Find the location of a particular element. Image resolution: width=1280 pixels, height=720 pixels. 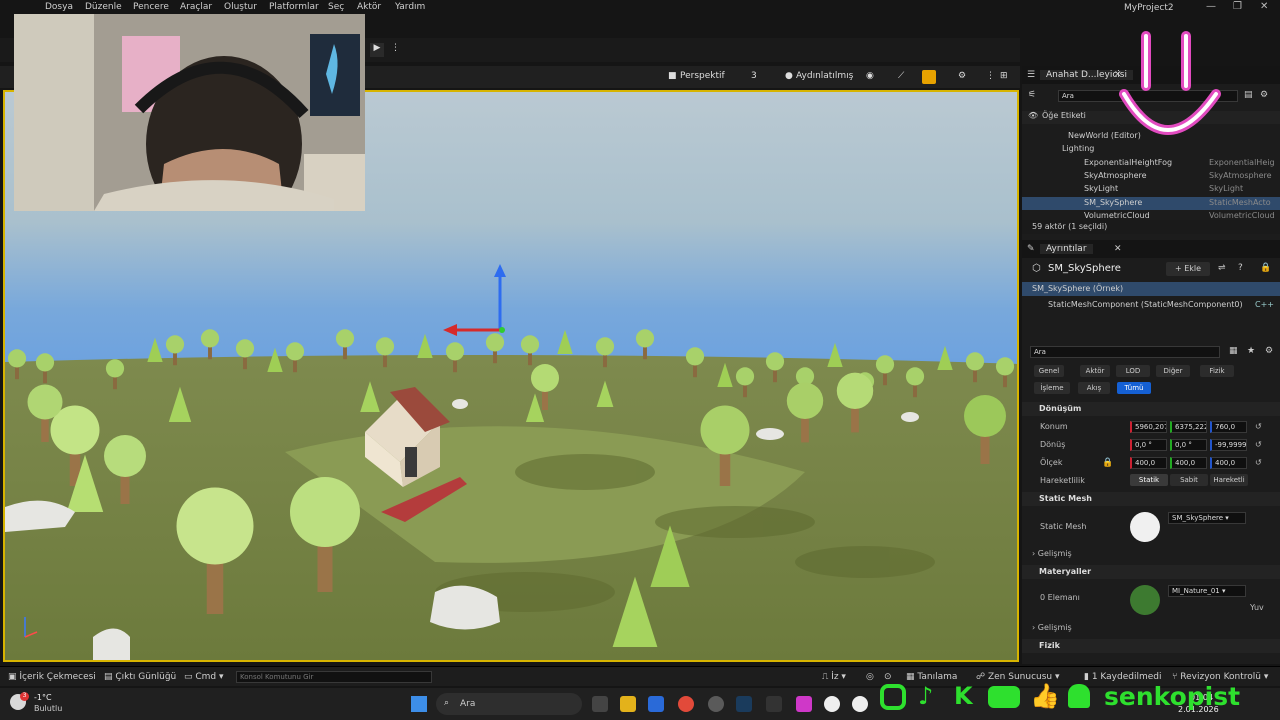

menu-1: Düzenle is located at coordinates (103, 7).